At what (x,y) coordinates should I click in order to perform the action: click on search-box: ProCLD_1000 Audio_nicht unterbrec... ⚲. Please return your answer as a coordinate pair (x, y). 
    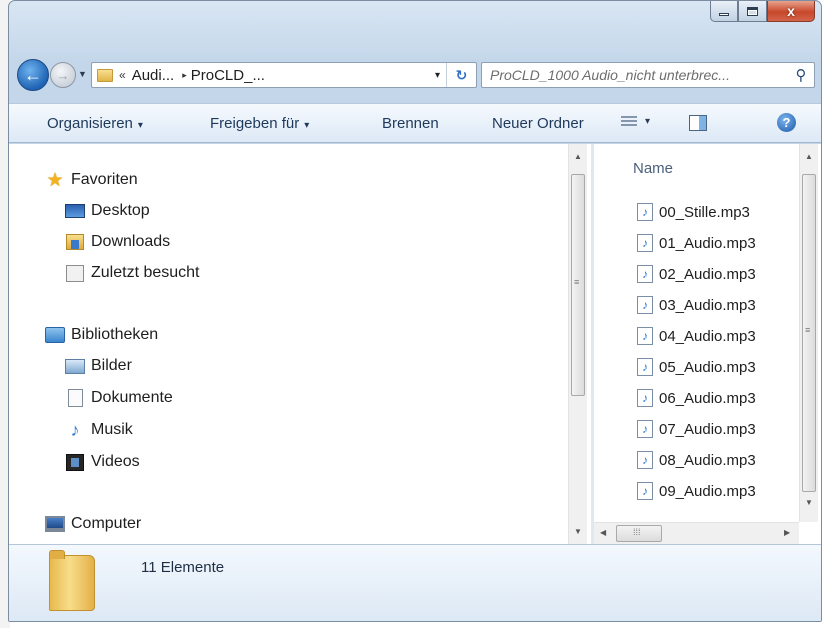
    Looking at the image, I should click on (648, 75).